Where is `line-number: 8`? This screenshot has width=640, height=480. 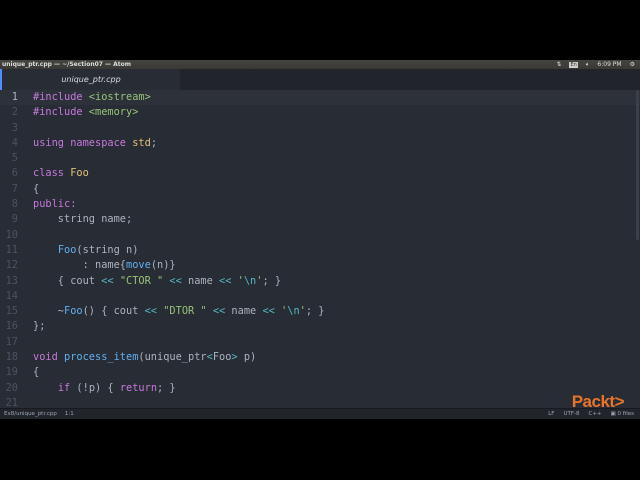 line-number: 8 is located at coordinates (14, 204).